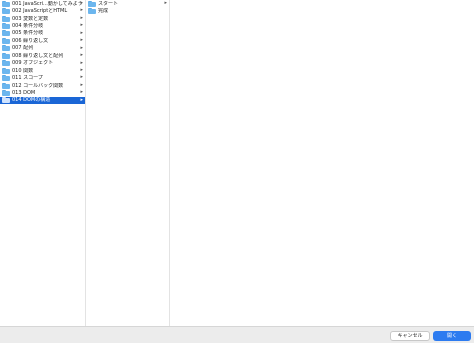 The width and height of the screenshot is (474, 343). I want to click on folder-row: 004 条件分岐 ▸, so click(42, 26).